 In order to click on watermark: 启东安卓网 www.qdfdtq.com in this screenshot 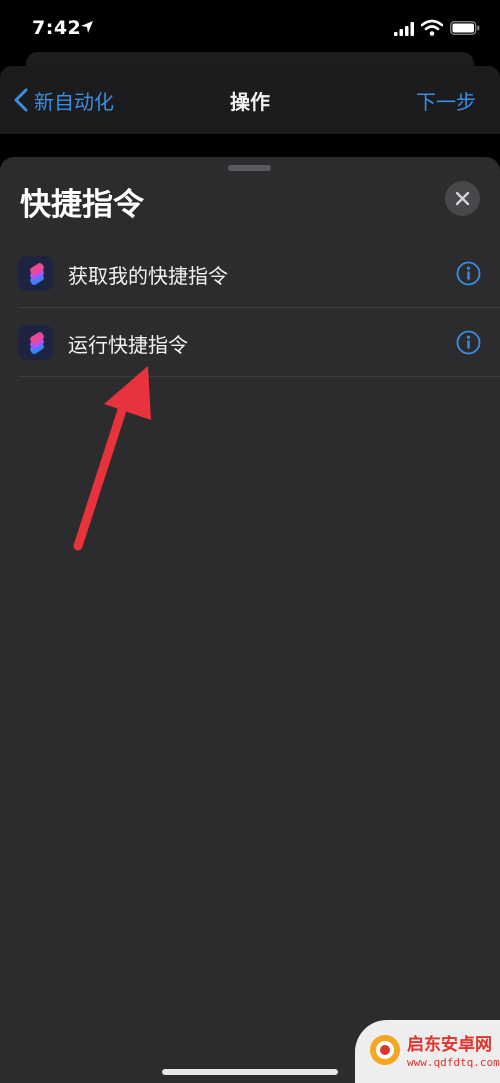, I will do `click(427, 1051)`.